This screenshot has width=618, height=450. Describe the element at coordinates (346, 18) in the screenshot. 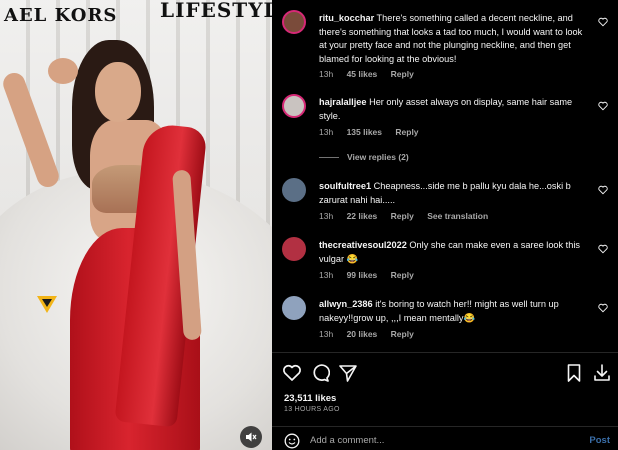

I see `comment-username: ritu_kocchar` at that location.